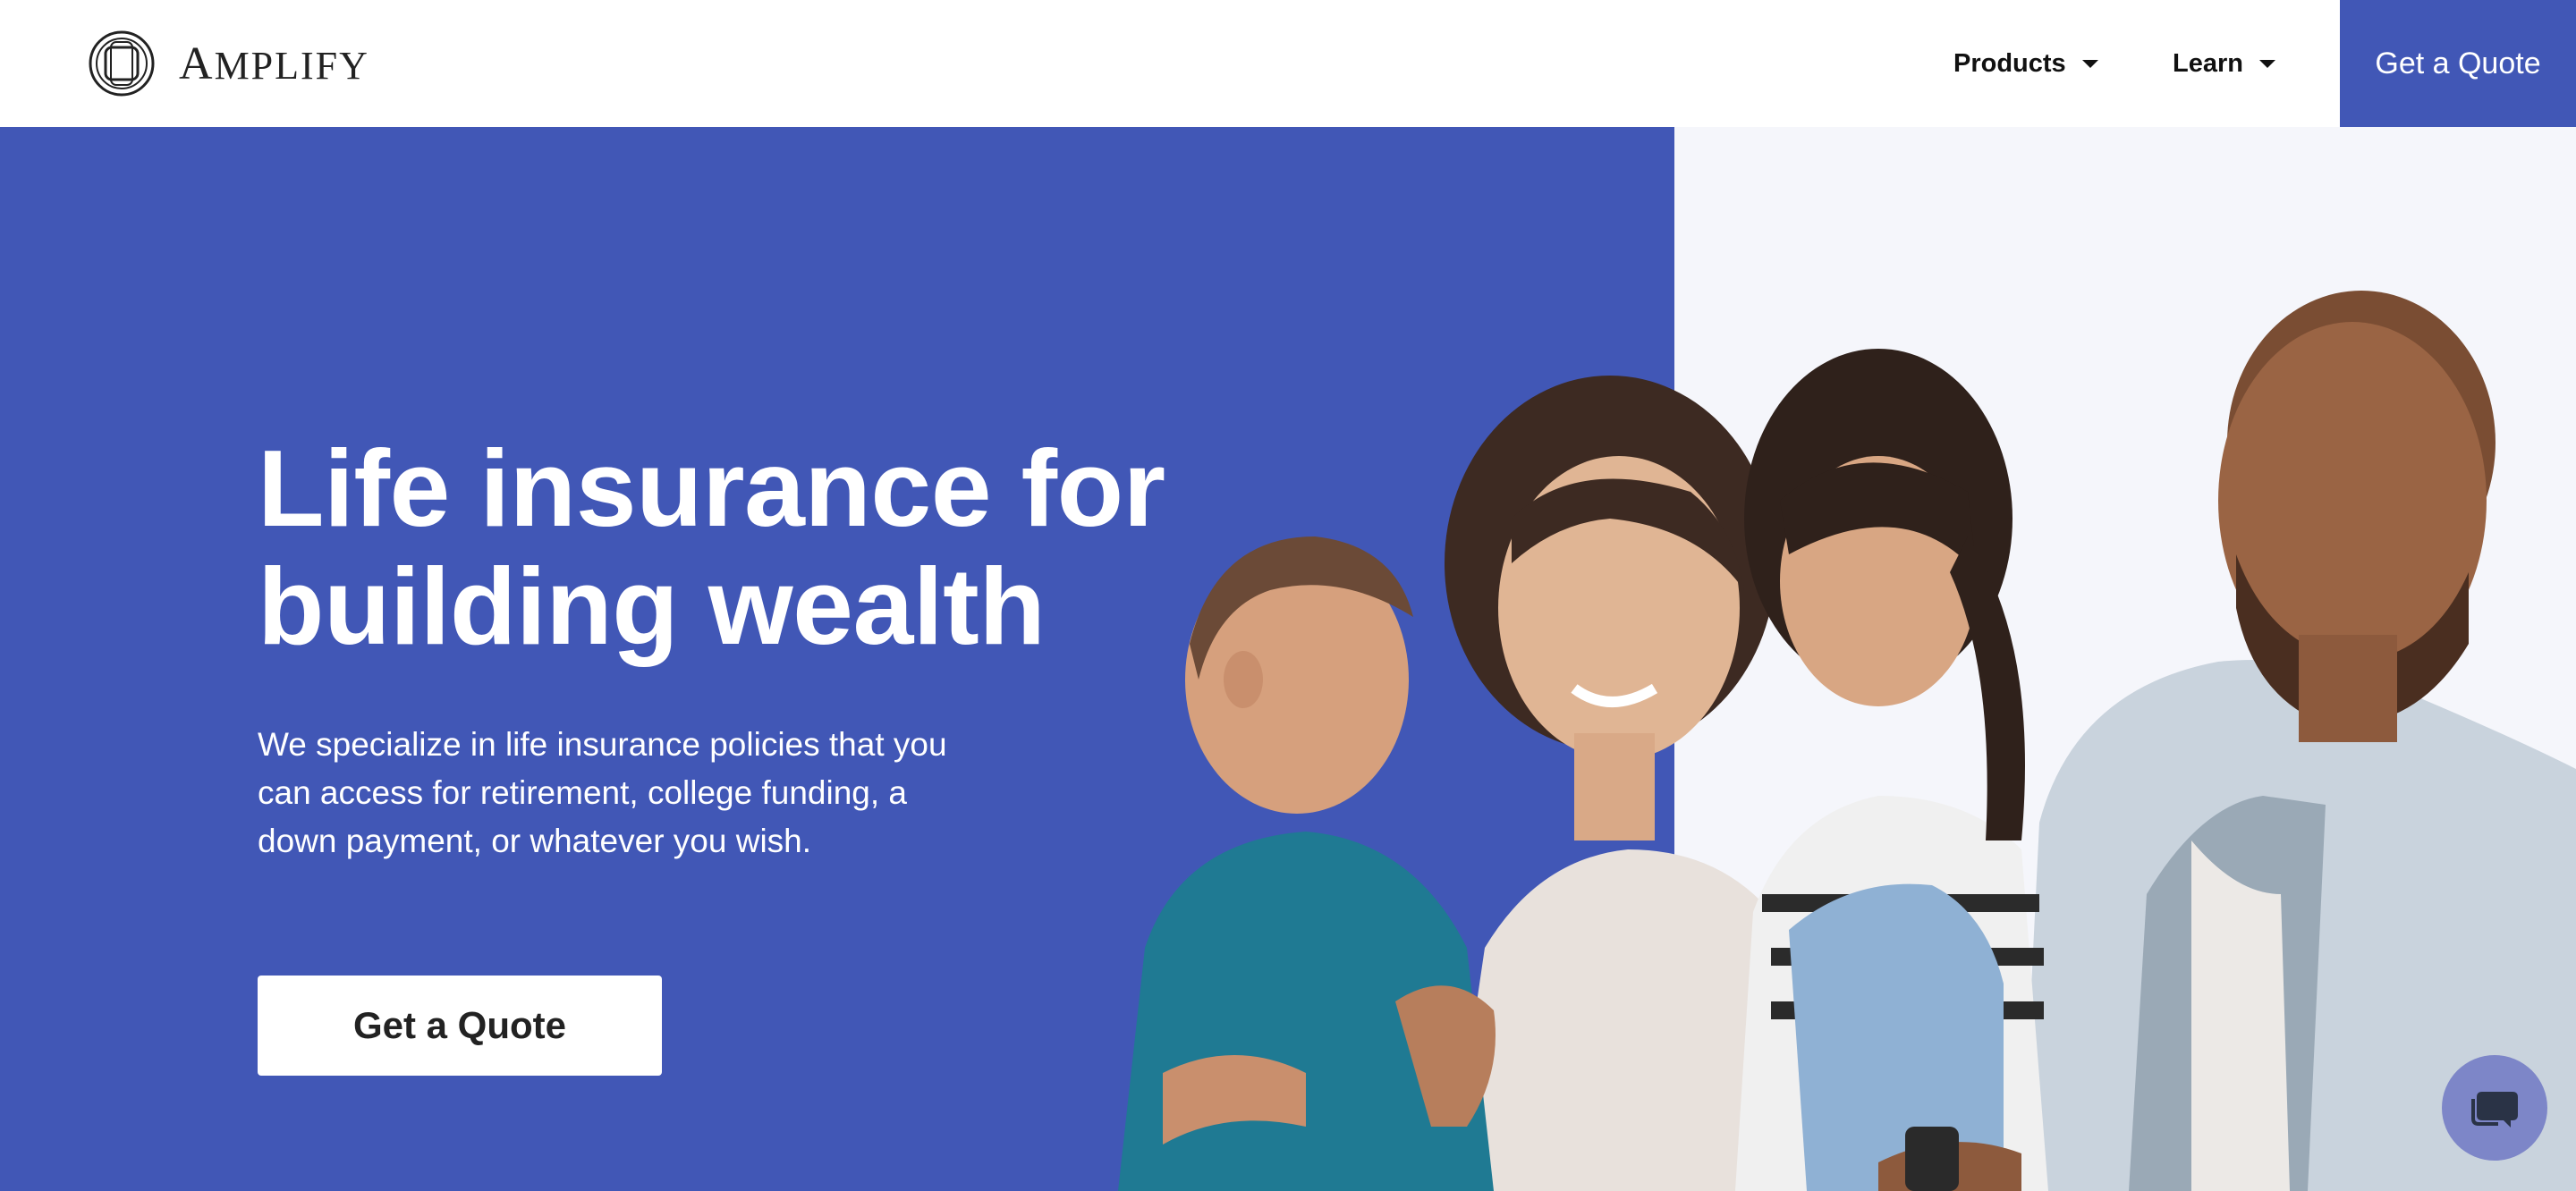 The height and width of the screenshot is (1191, 2576). What do you see at coordinates (2458, 63) in the screenshot?
I see `header-get-quote-button: Get a Quote` at bounding box center [2458, 63].